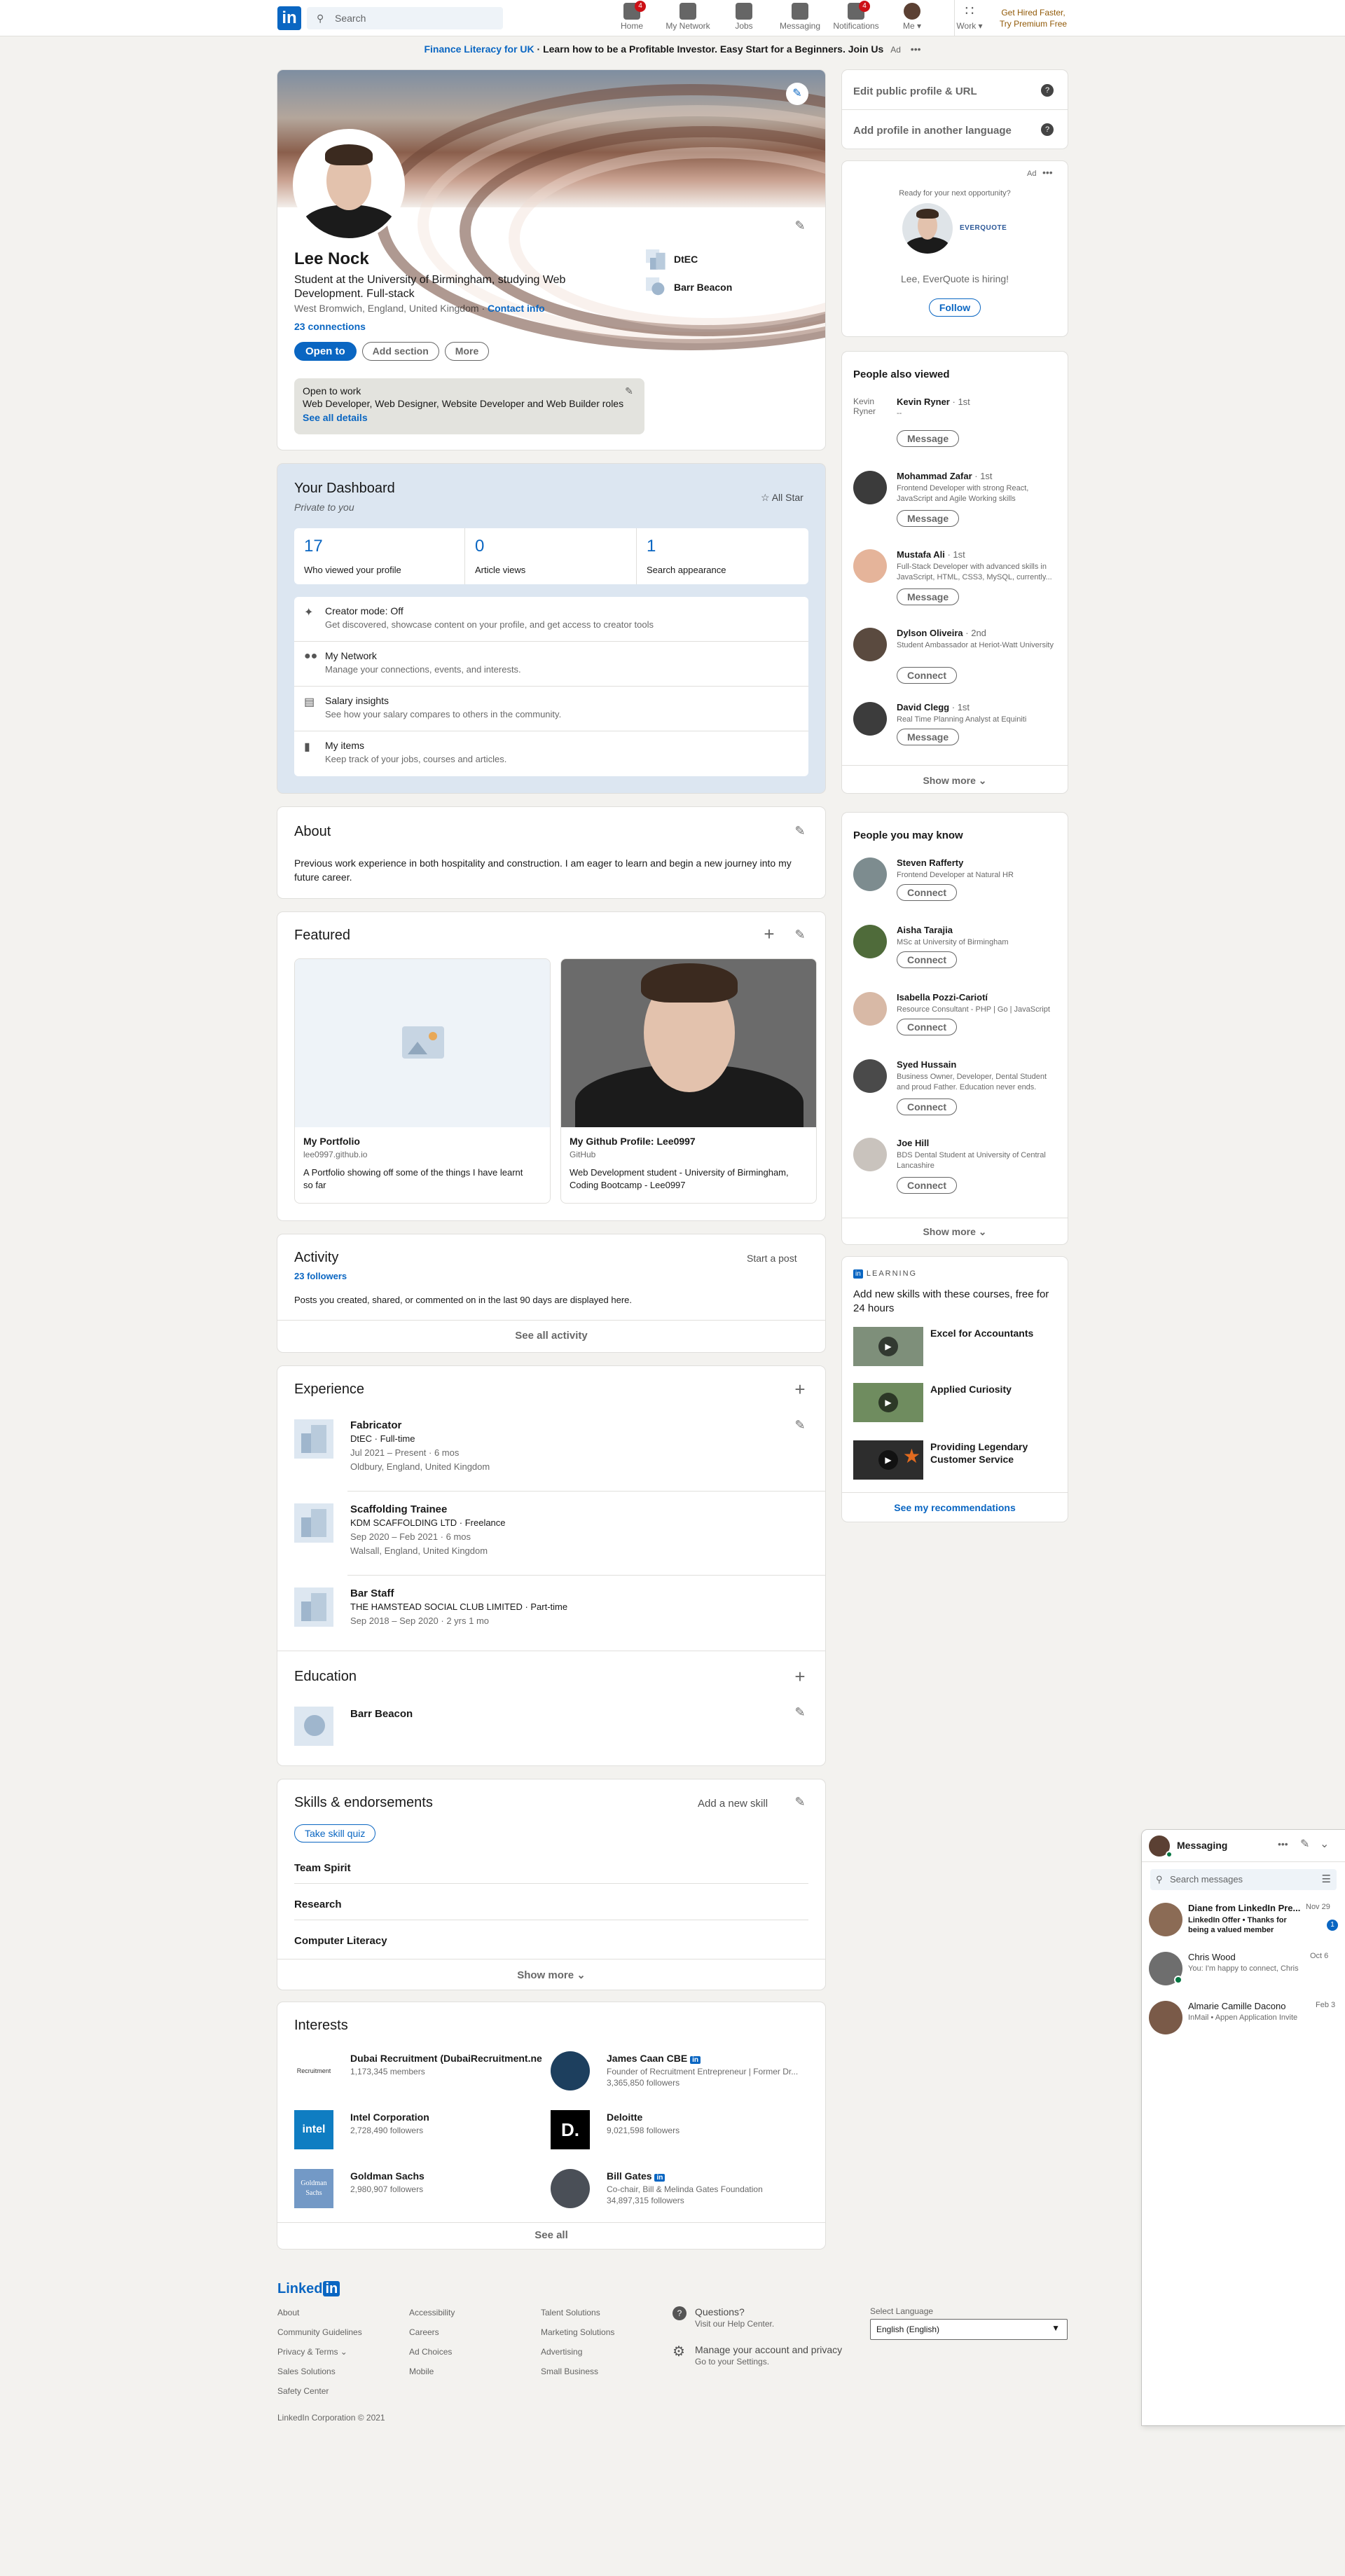 This screenshot has height=2576, width=1345. What do you see at coordinates (322, 1868) in the screenshot?
I see `skill-item: Team Spirit` at bounding box center [322, 1868].